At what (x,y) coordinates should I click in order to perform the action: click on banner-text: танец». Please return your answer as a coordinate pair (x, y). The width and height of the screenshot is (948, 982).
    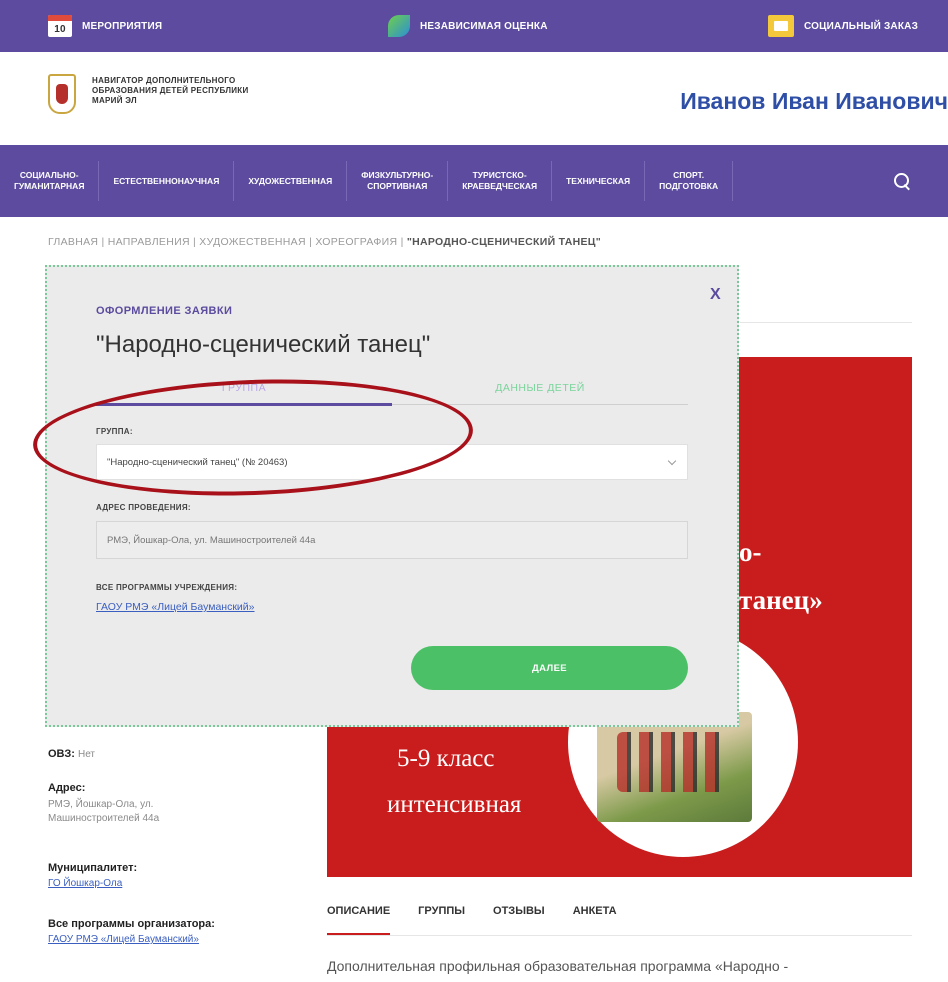
    Looking at the image, I should click on (781, 600).